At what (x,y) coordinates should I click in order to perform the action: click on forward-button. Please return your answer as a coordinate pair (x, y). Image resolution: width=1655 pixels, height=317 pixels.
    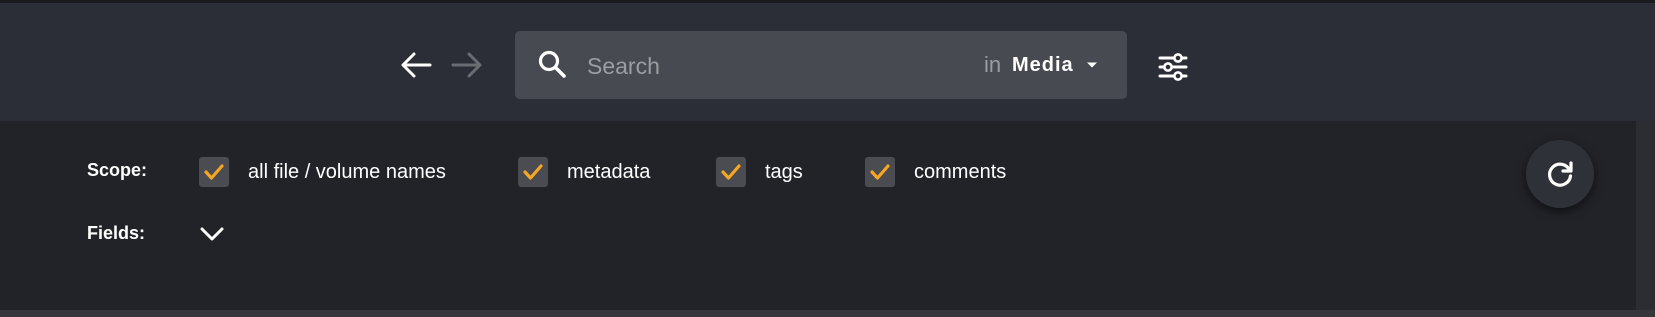
    Looking at the image, I should click on (467, 65).